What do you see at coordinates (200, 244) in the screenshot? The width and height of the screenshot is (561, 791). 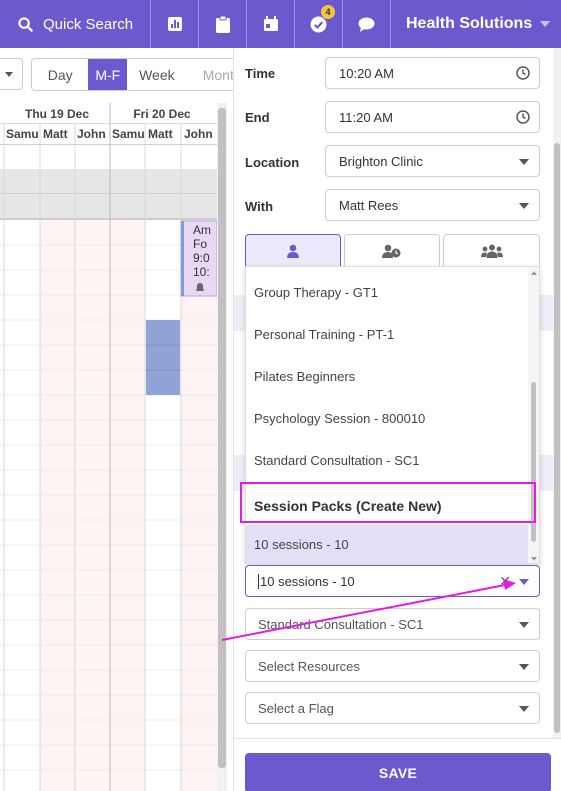 I see `appointment-text: Fo` at bounding box center [200, 244].